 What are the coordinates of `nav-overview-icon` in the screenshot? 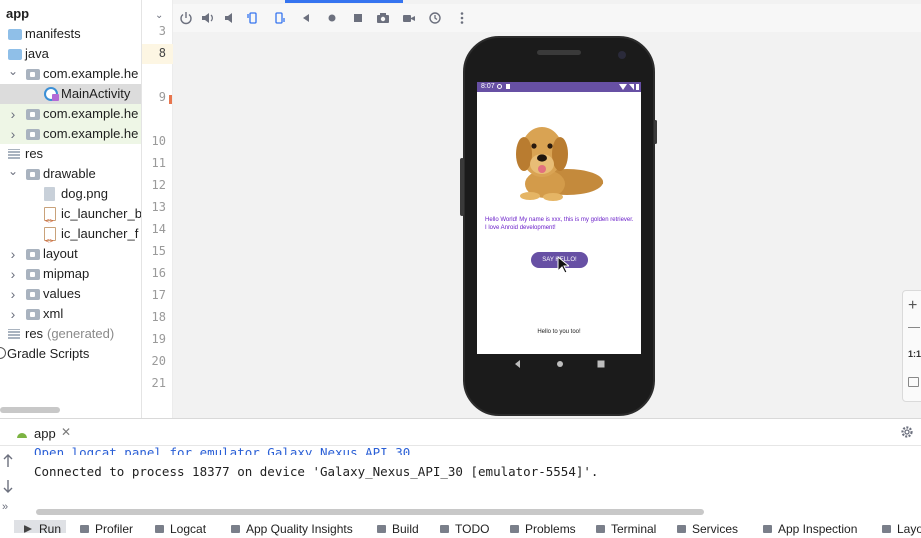 It's located at (601, 364).